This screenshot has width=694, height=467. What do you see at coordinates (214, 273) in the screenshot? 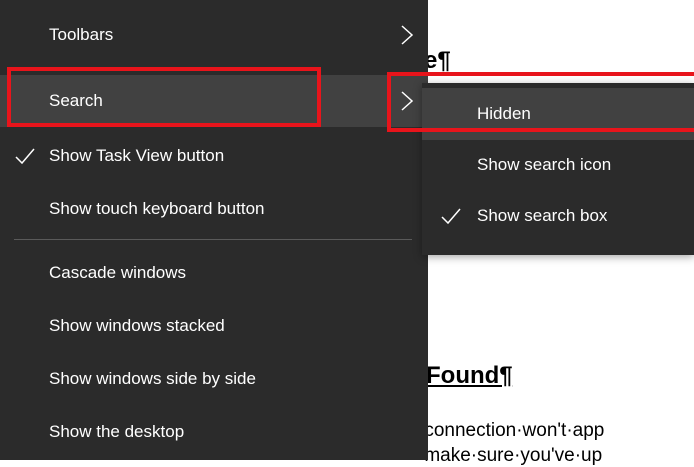
I see `menu-item-cascade-windows: Cascade windows` at bounding box center [214, 273].